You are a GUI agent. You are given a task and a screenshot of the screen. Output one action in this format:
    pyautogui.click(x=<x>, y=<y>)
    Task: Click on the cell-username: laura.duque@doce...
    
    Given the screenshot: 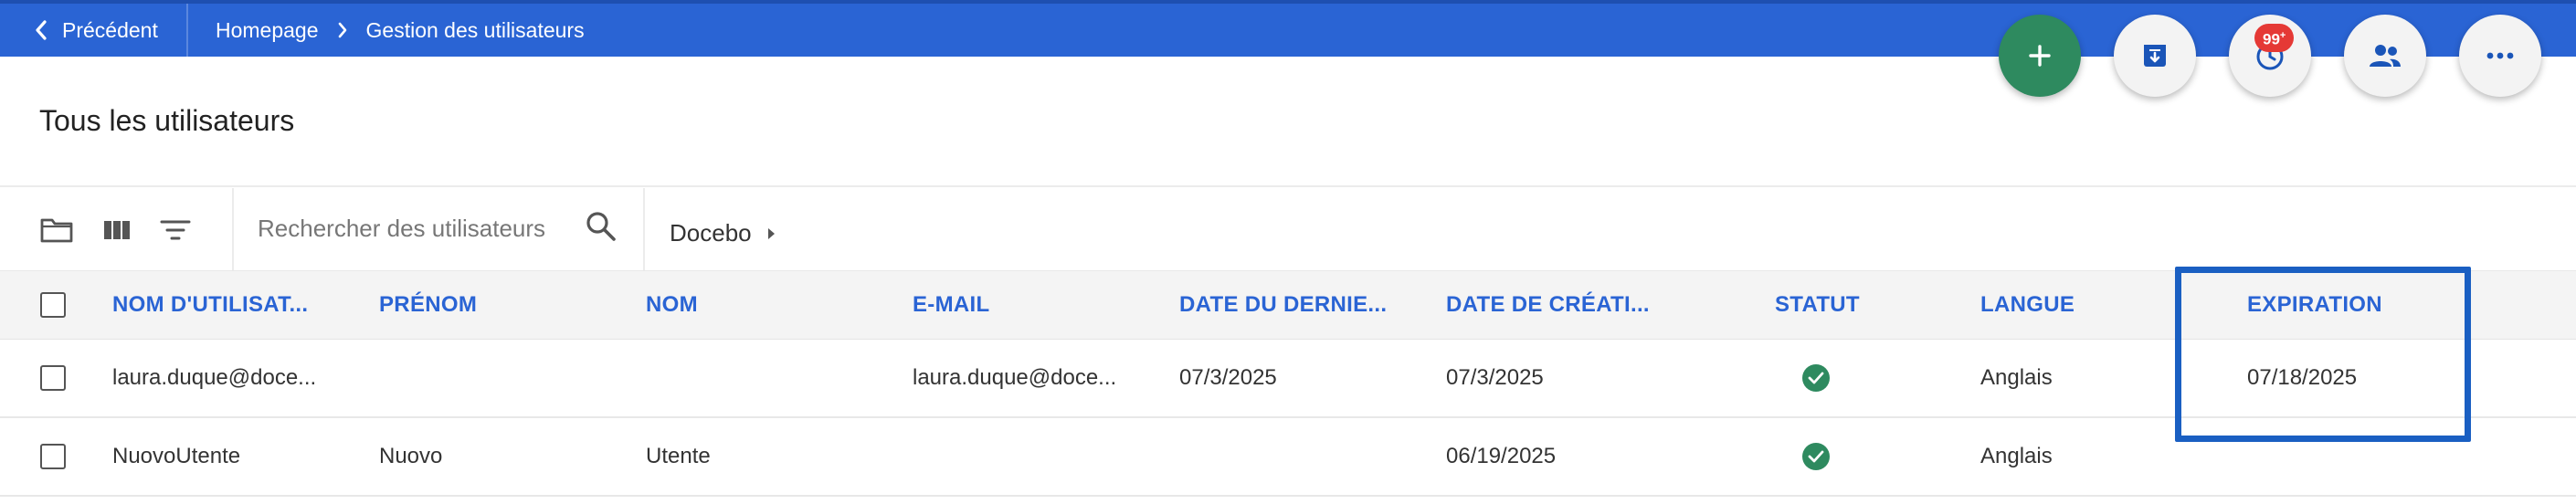 What is the action you would take?
    pyautogui.click(x=214, y=378)
    